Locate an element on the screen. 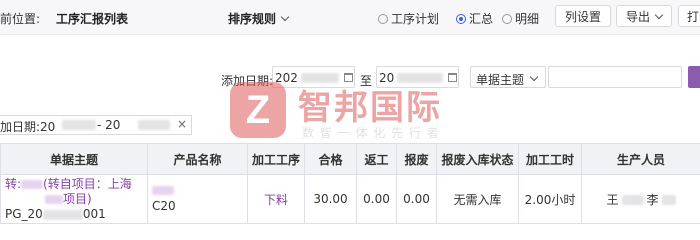 Image resolution: width=700 pixels, height=240 pixels. cell-scrap-status: 无需入库 is located at coordinates (477, 199).